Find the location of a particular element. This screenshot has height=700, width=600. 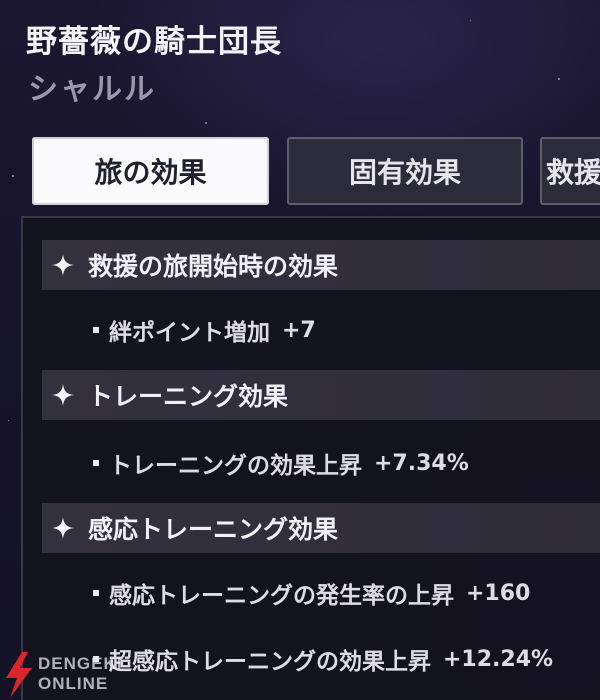

section-title: 救援の旅開始時の効果 is located at coordinates (213, 266).